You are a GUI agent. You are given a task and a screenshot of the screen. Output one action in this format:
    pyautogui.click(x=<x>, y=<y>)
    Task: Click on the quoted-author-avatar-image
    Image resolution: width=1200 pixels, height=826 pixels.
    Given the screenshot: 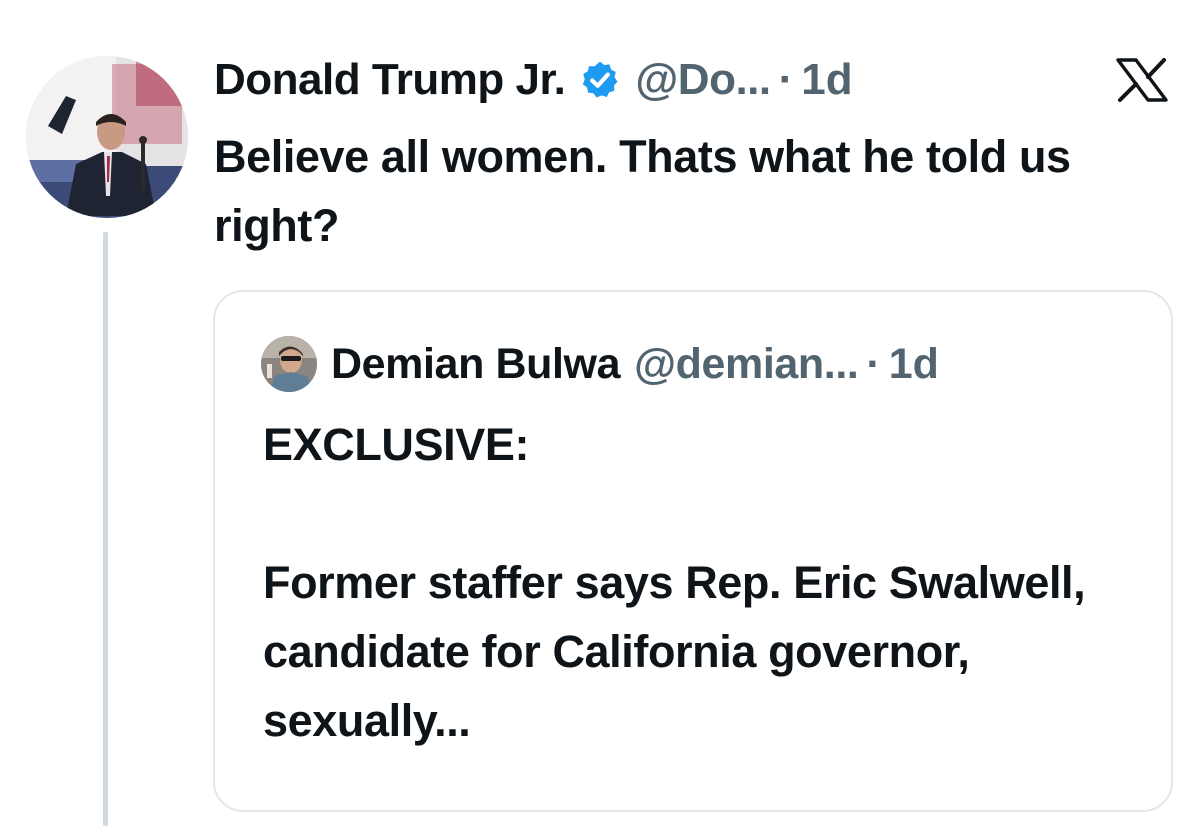 What is the action you would take?
    pyautogui.click(x=289, y=364)
    